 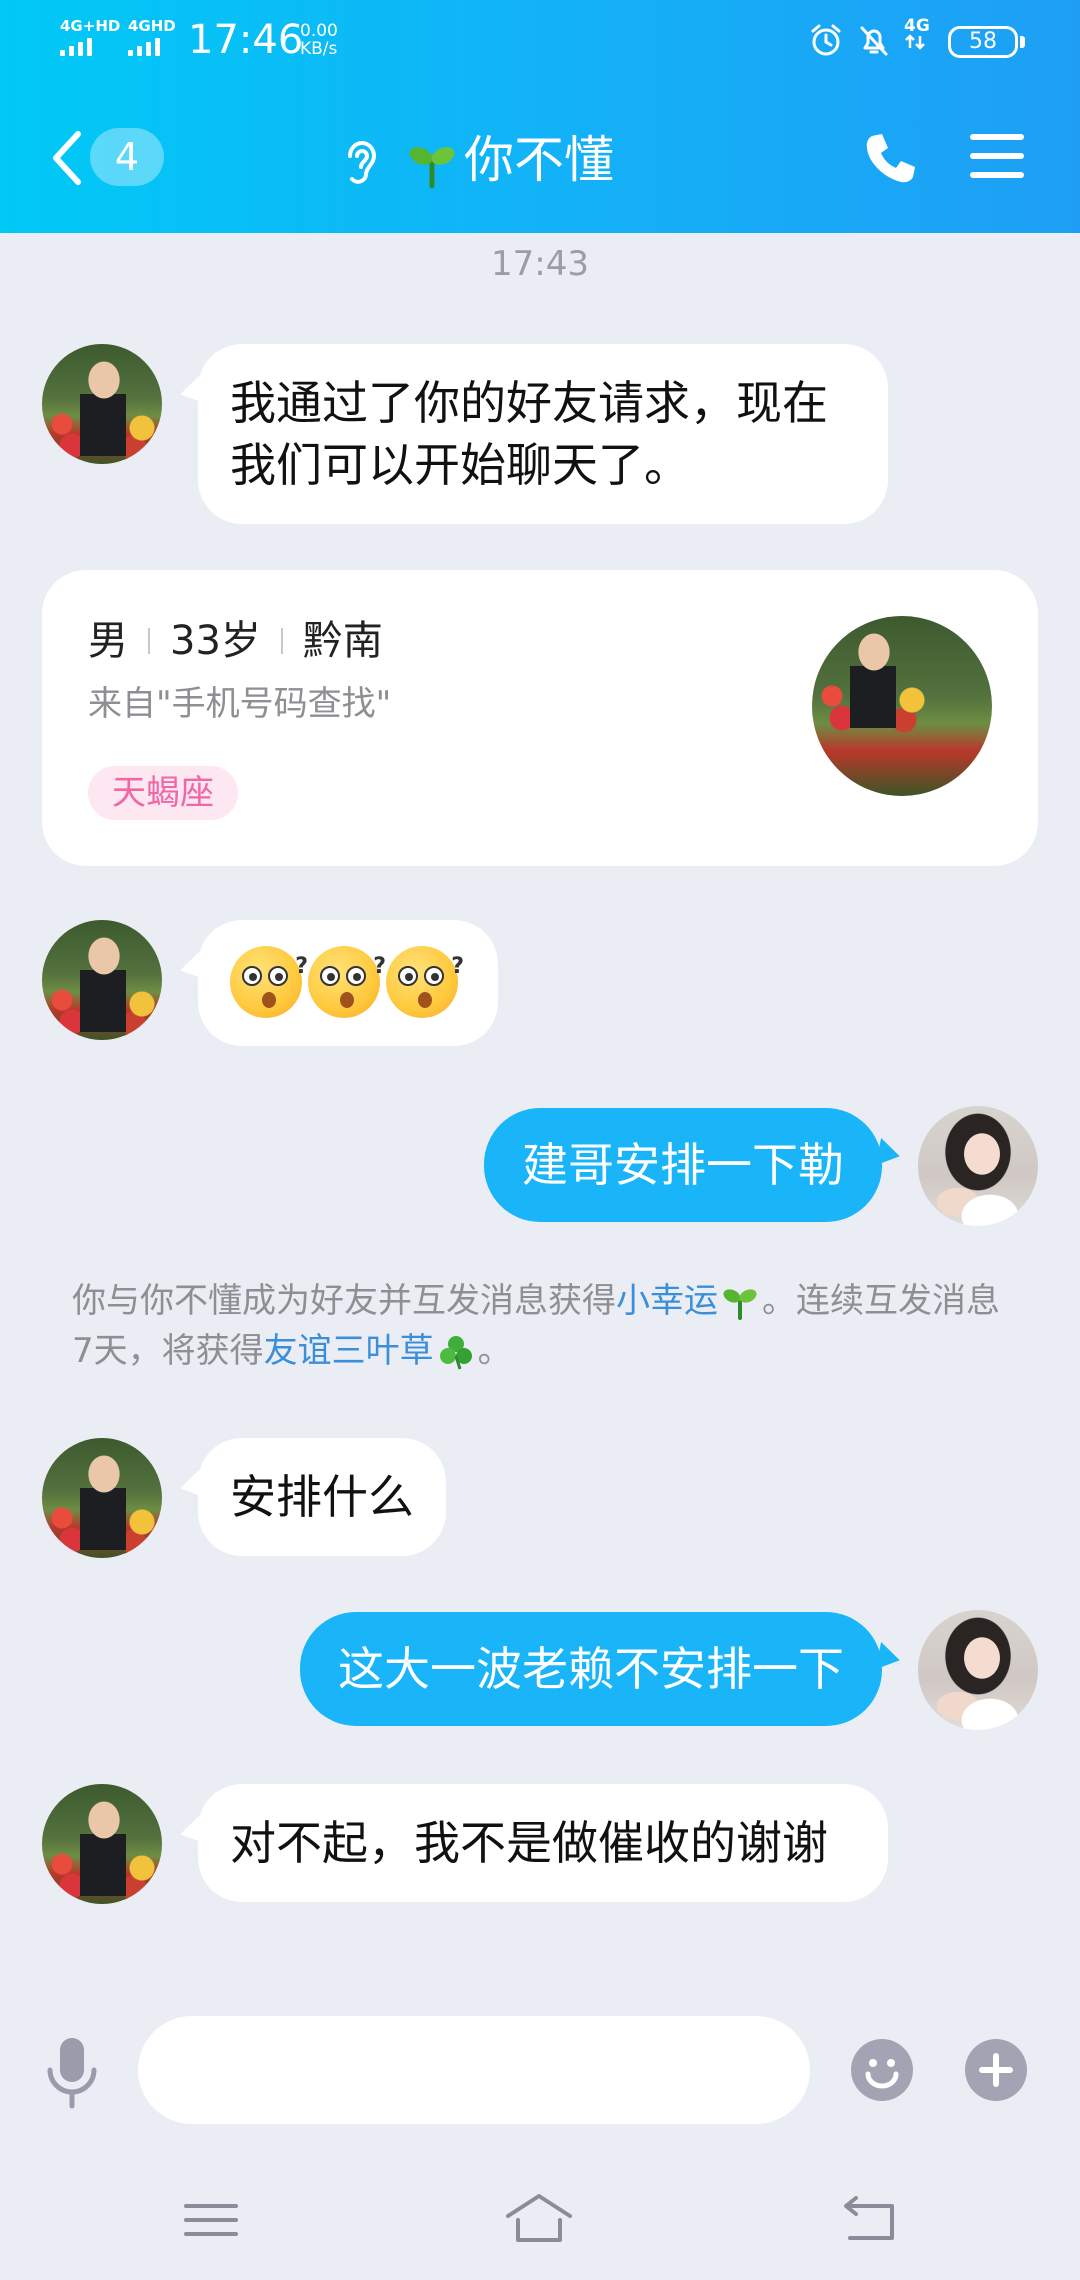 I want to click on profile-basic-info: 男 33岁 黔南, so click(x=235, y=641).